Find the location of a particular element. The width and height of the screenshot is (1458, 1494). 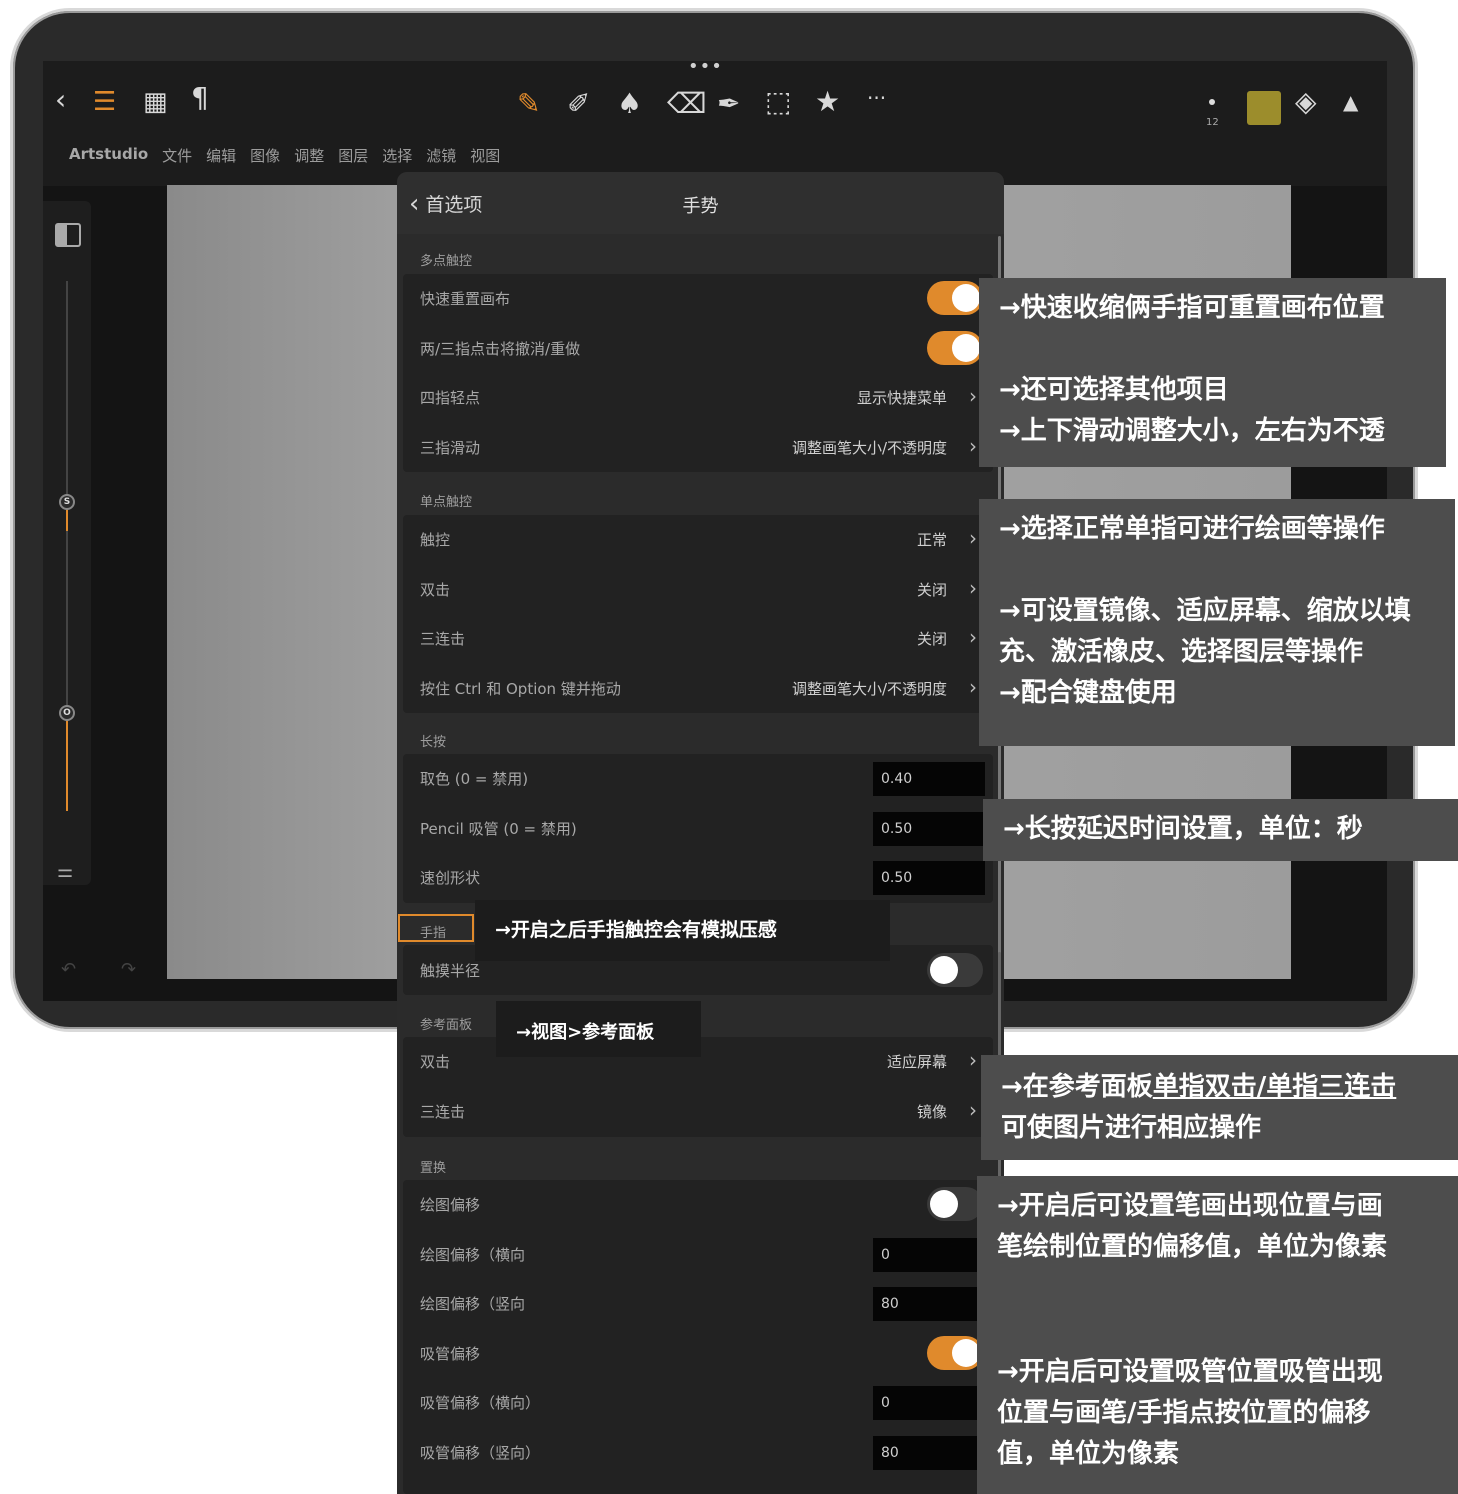

eyedropper-offset-x-input: 0 is located at coordinates (929, 1403).